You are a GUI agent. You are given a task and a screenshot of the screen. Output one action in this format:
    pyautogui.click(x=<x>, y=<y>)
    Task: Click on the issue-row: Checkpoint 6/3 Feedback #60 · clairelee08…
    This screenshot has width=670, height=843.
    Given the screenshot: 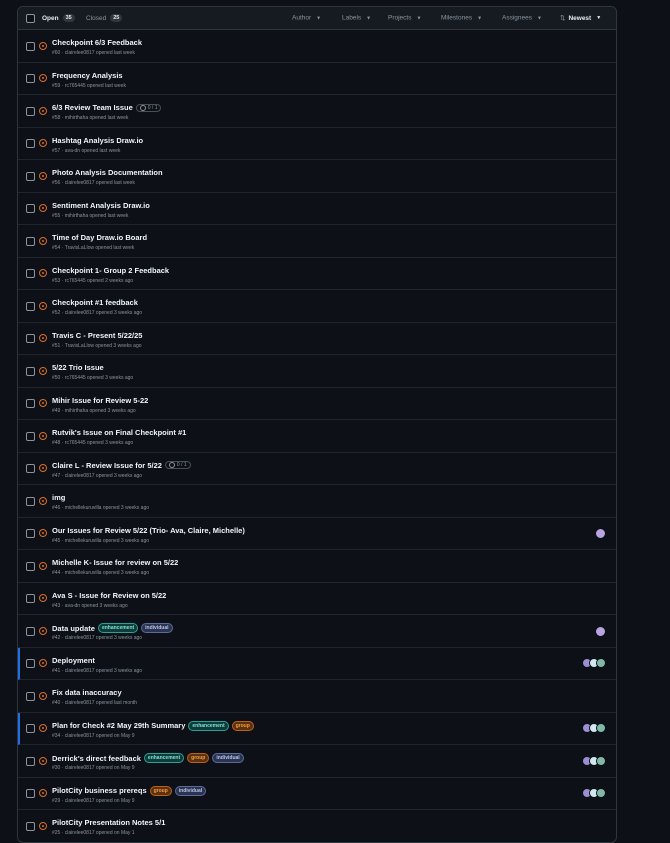 What is the action you would take?
    pyautogui.click(x=317, y=46)
    